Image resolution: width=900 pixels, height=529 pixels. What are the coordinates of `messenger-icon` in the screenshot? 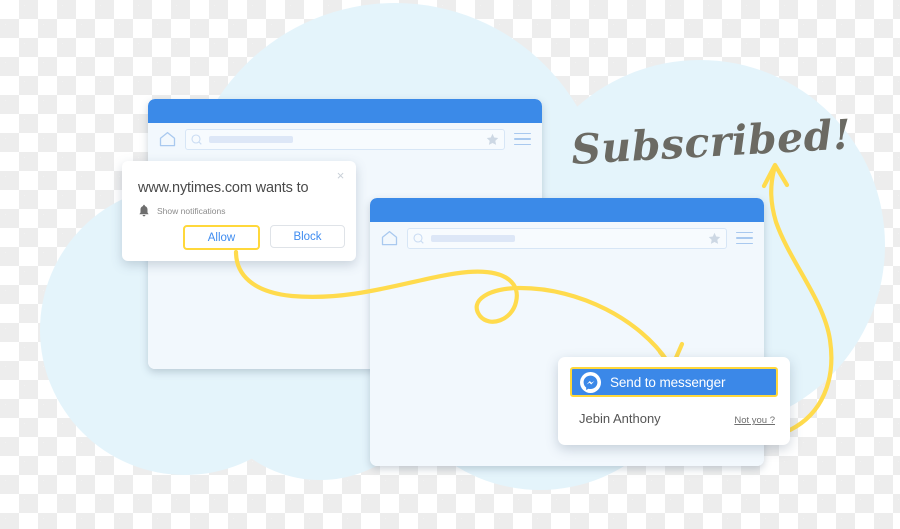 It's located at (590, 382).